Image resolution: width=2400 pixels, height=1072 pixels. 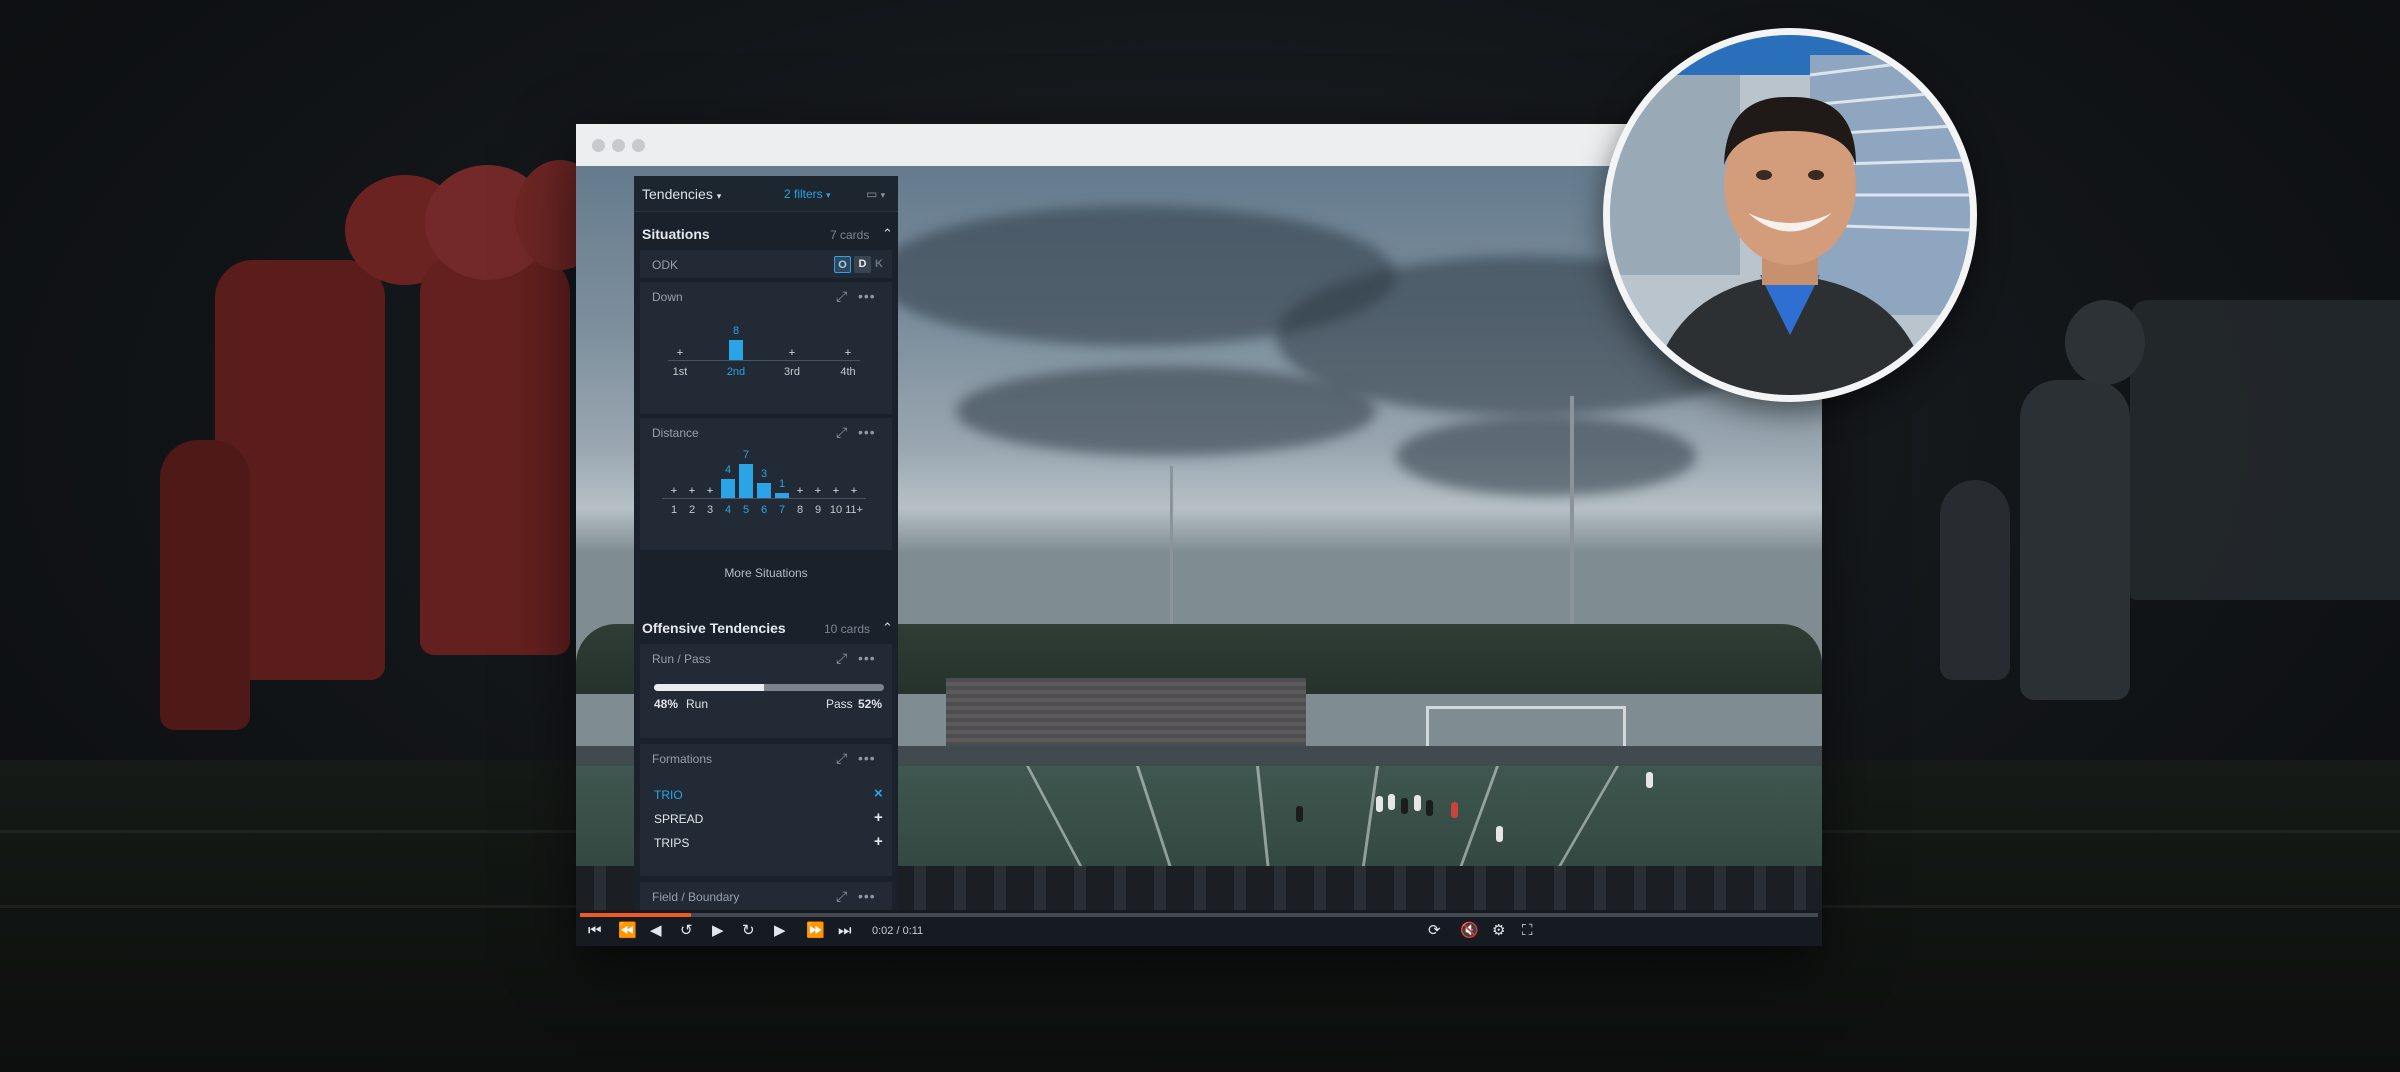 What do you see at coordinates (850, 235) in the screenshot?
I see `situations-count: 7 cards` at bounding box center [850, 235].